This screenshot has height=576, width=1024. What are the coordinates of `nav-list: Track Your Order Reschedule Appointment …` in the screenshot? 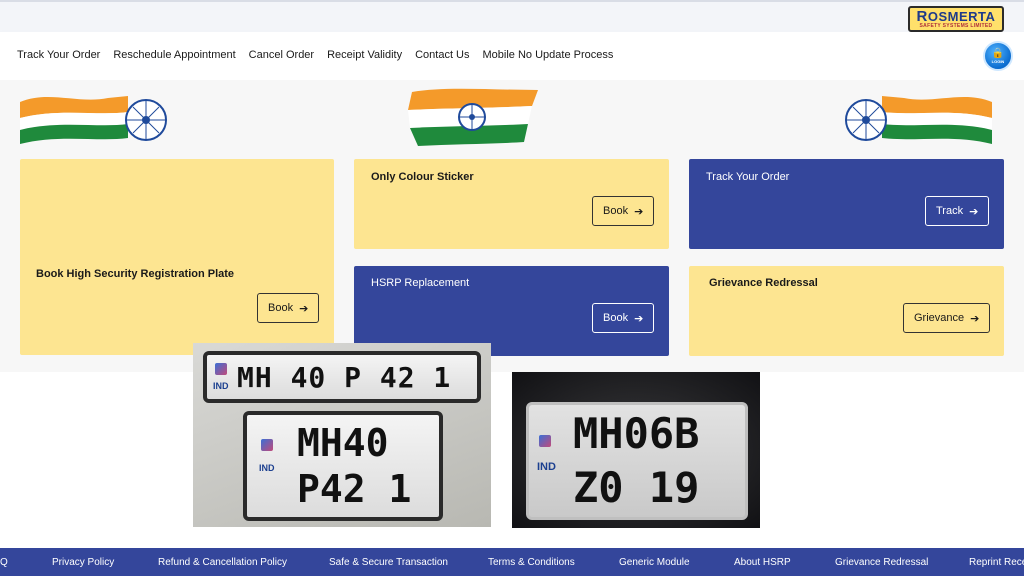 It's located at (315, 55).